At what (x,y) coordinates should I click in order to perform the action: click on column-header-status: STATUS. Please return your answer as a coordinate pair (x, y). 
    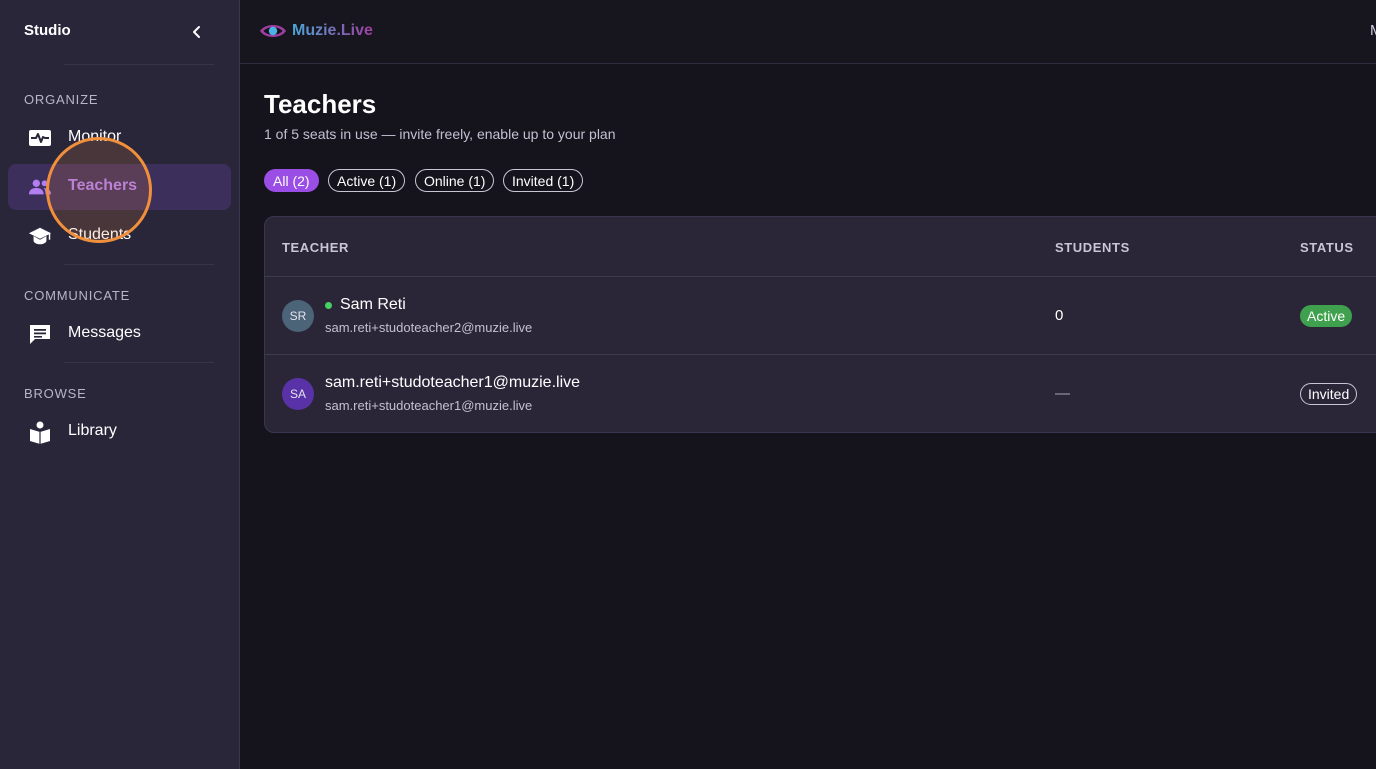
    Looking at the image, I should click on (1327, 247).